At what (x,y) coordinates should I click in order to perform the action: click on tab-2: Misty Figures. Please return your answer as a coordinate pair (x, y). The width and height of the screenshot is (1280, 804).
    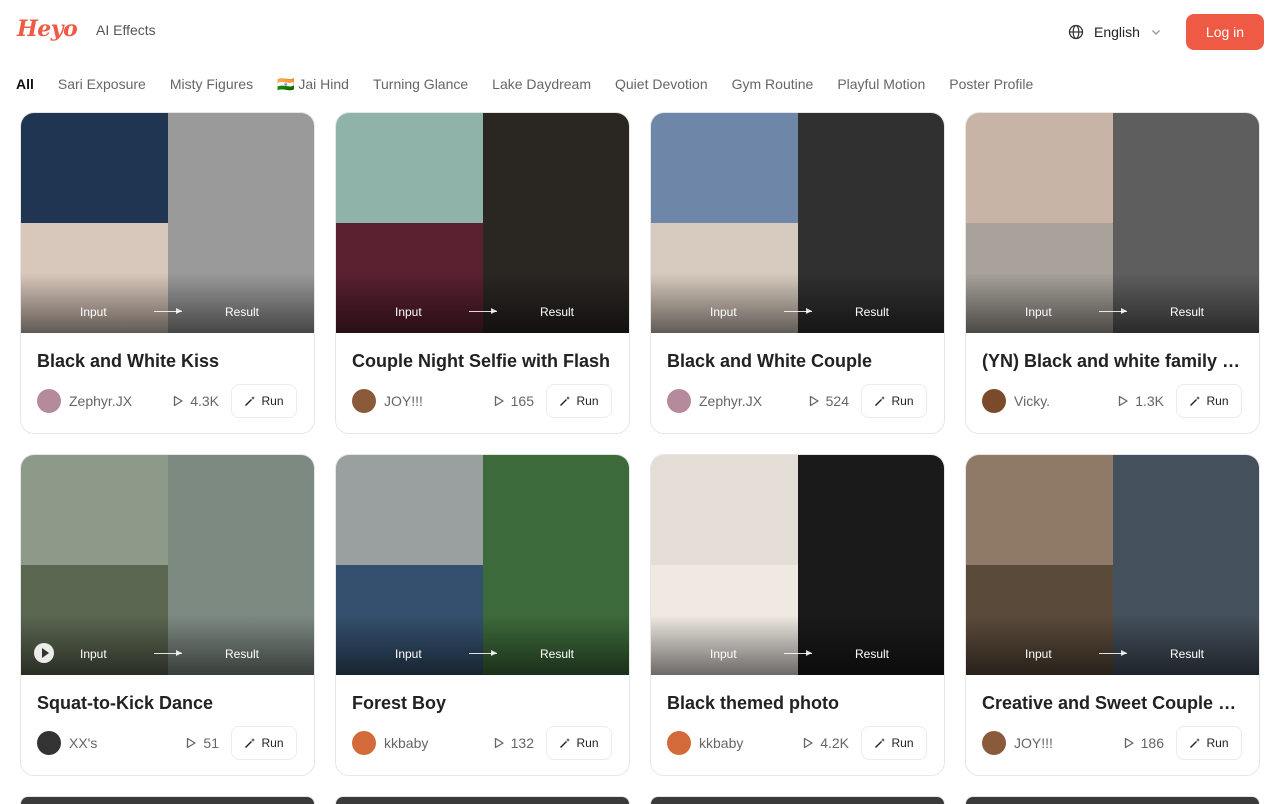
    Looking at the image, I should click on (211, 84).